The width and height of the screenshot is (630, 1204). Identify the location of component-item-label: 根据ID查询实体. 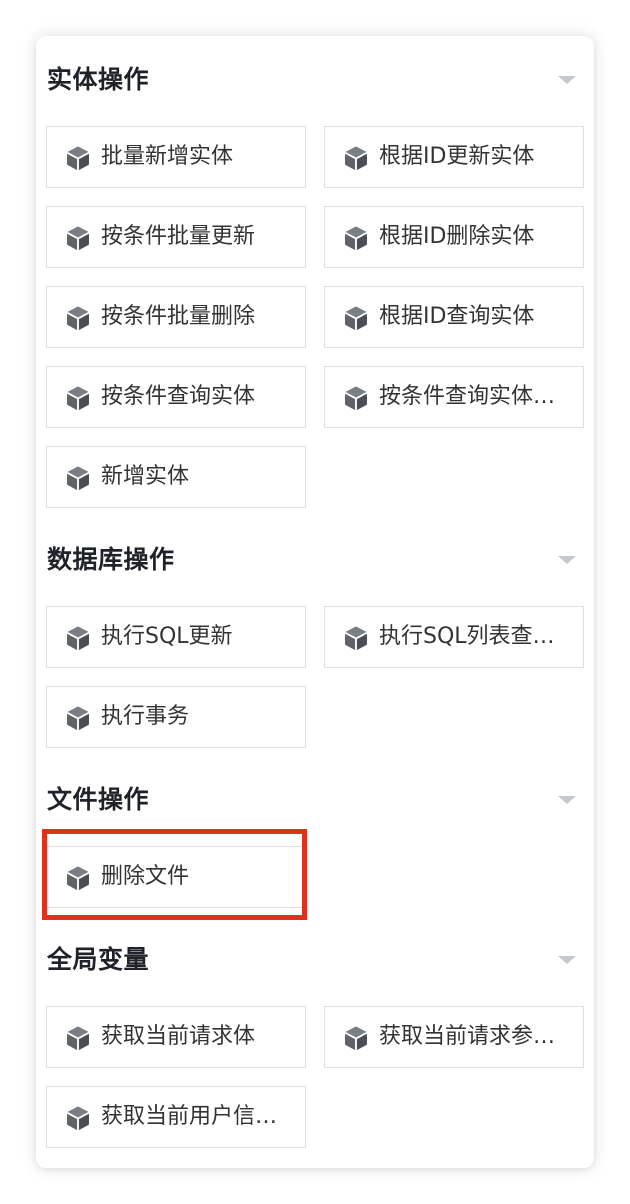
(457, 316).